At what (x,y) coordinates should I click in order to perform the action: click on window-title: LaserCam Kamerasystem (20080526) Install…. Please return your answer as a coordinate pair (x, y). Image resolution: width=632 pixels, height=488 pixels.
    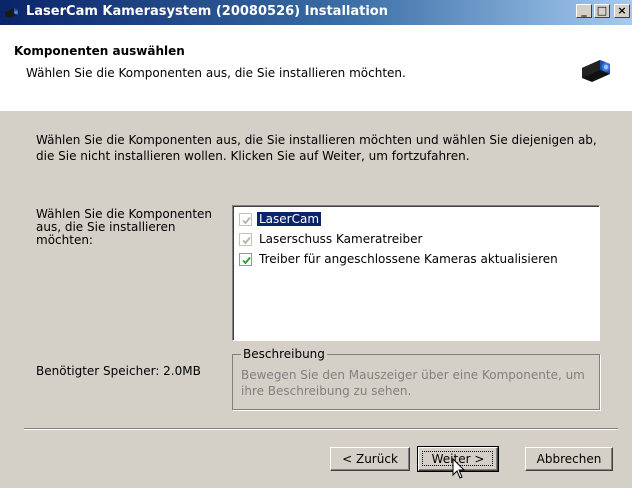
    Looking at the image, I should click on (207, 11).